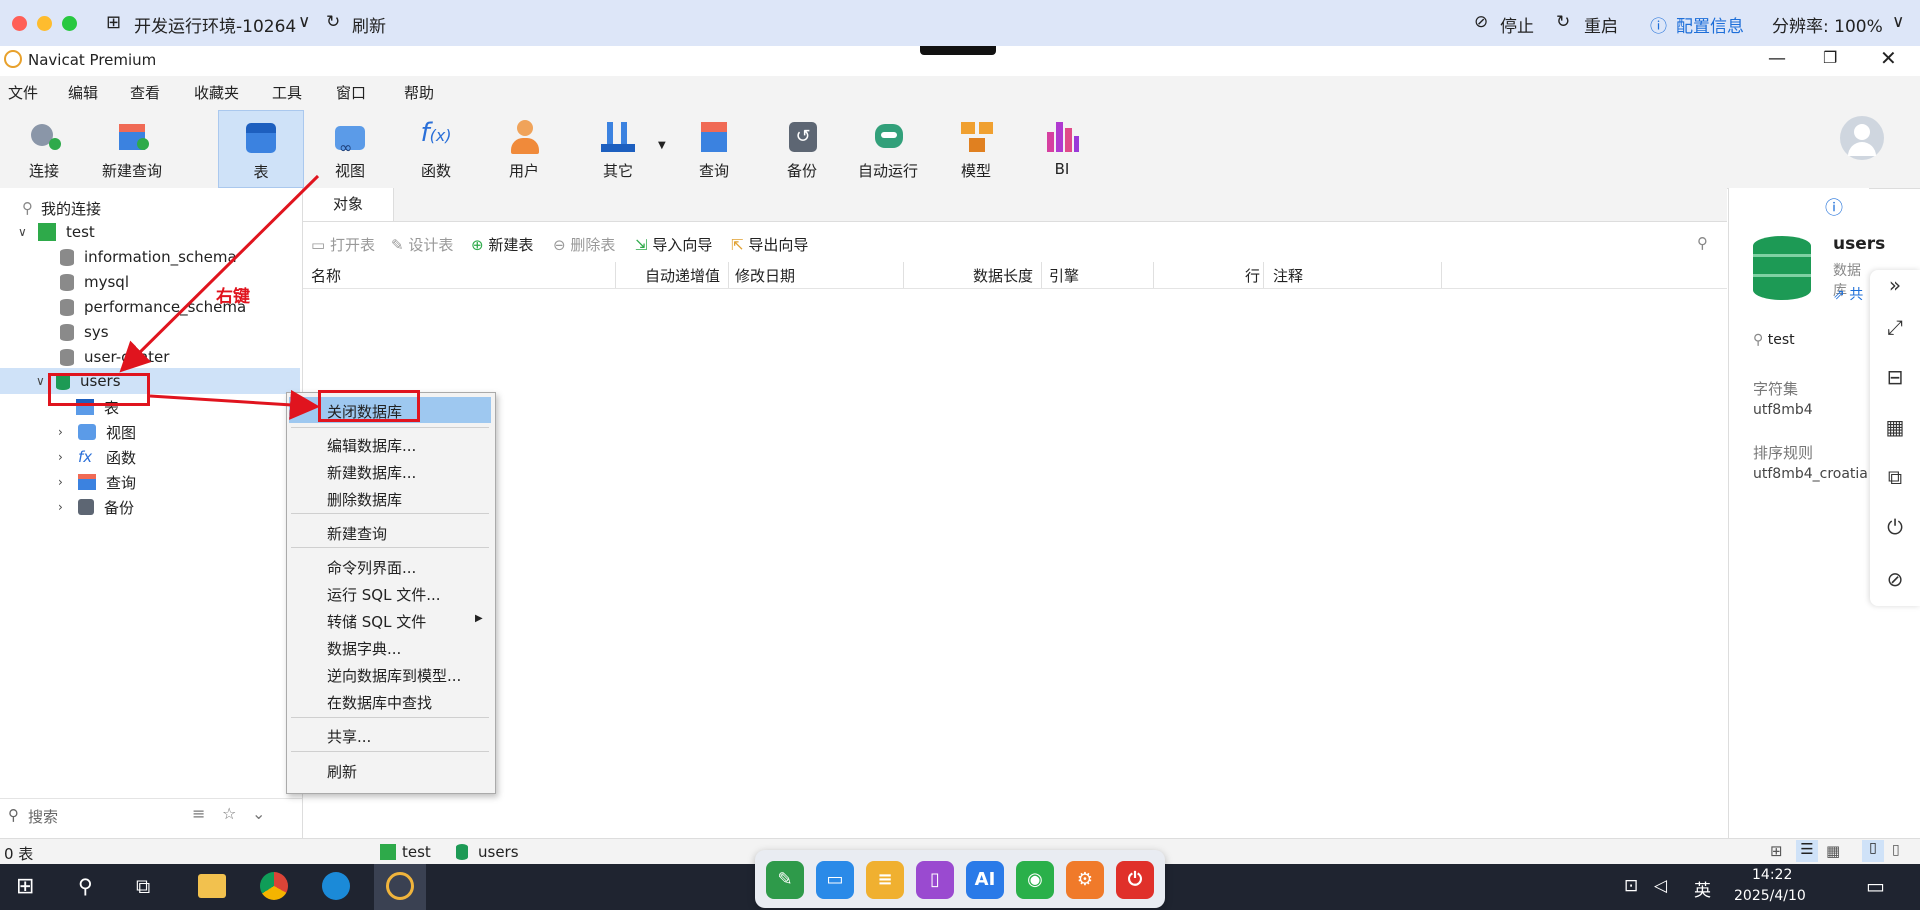 The width and height of the screenshot is (1920, 910). Describe the element at coordinates (1776, 851) in the screenshot. I see `grid-view-icon: ⊞` at that location.